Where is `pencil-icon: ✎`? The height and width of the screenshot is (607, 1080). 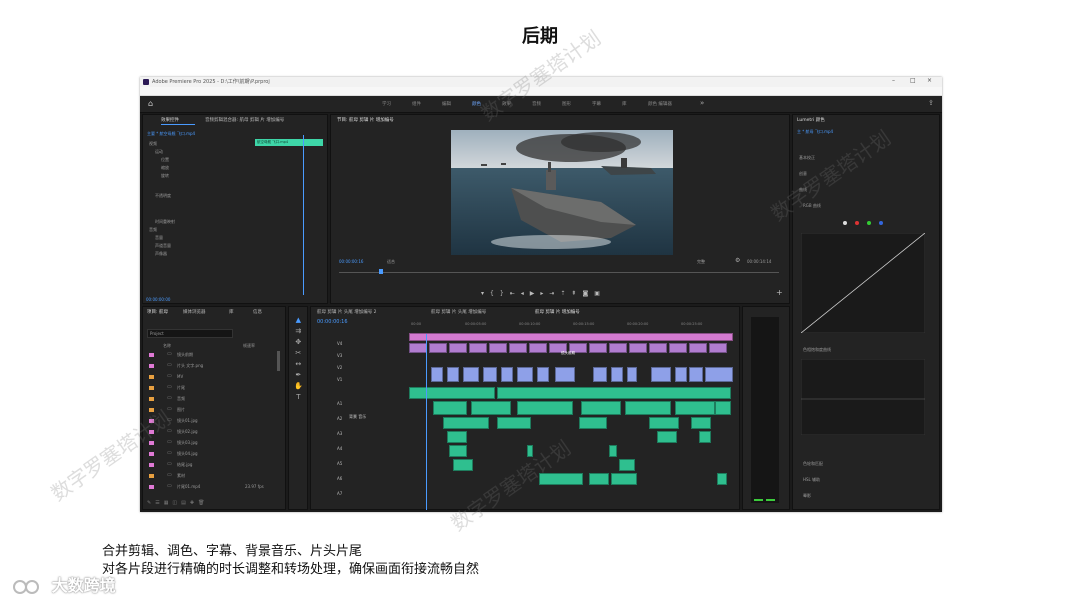 pencil-icon: ✎ is located at coordinates (151, 503).